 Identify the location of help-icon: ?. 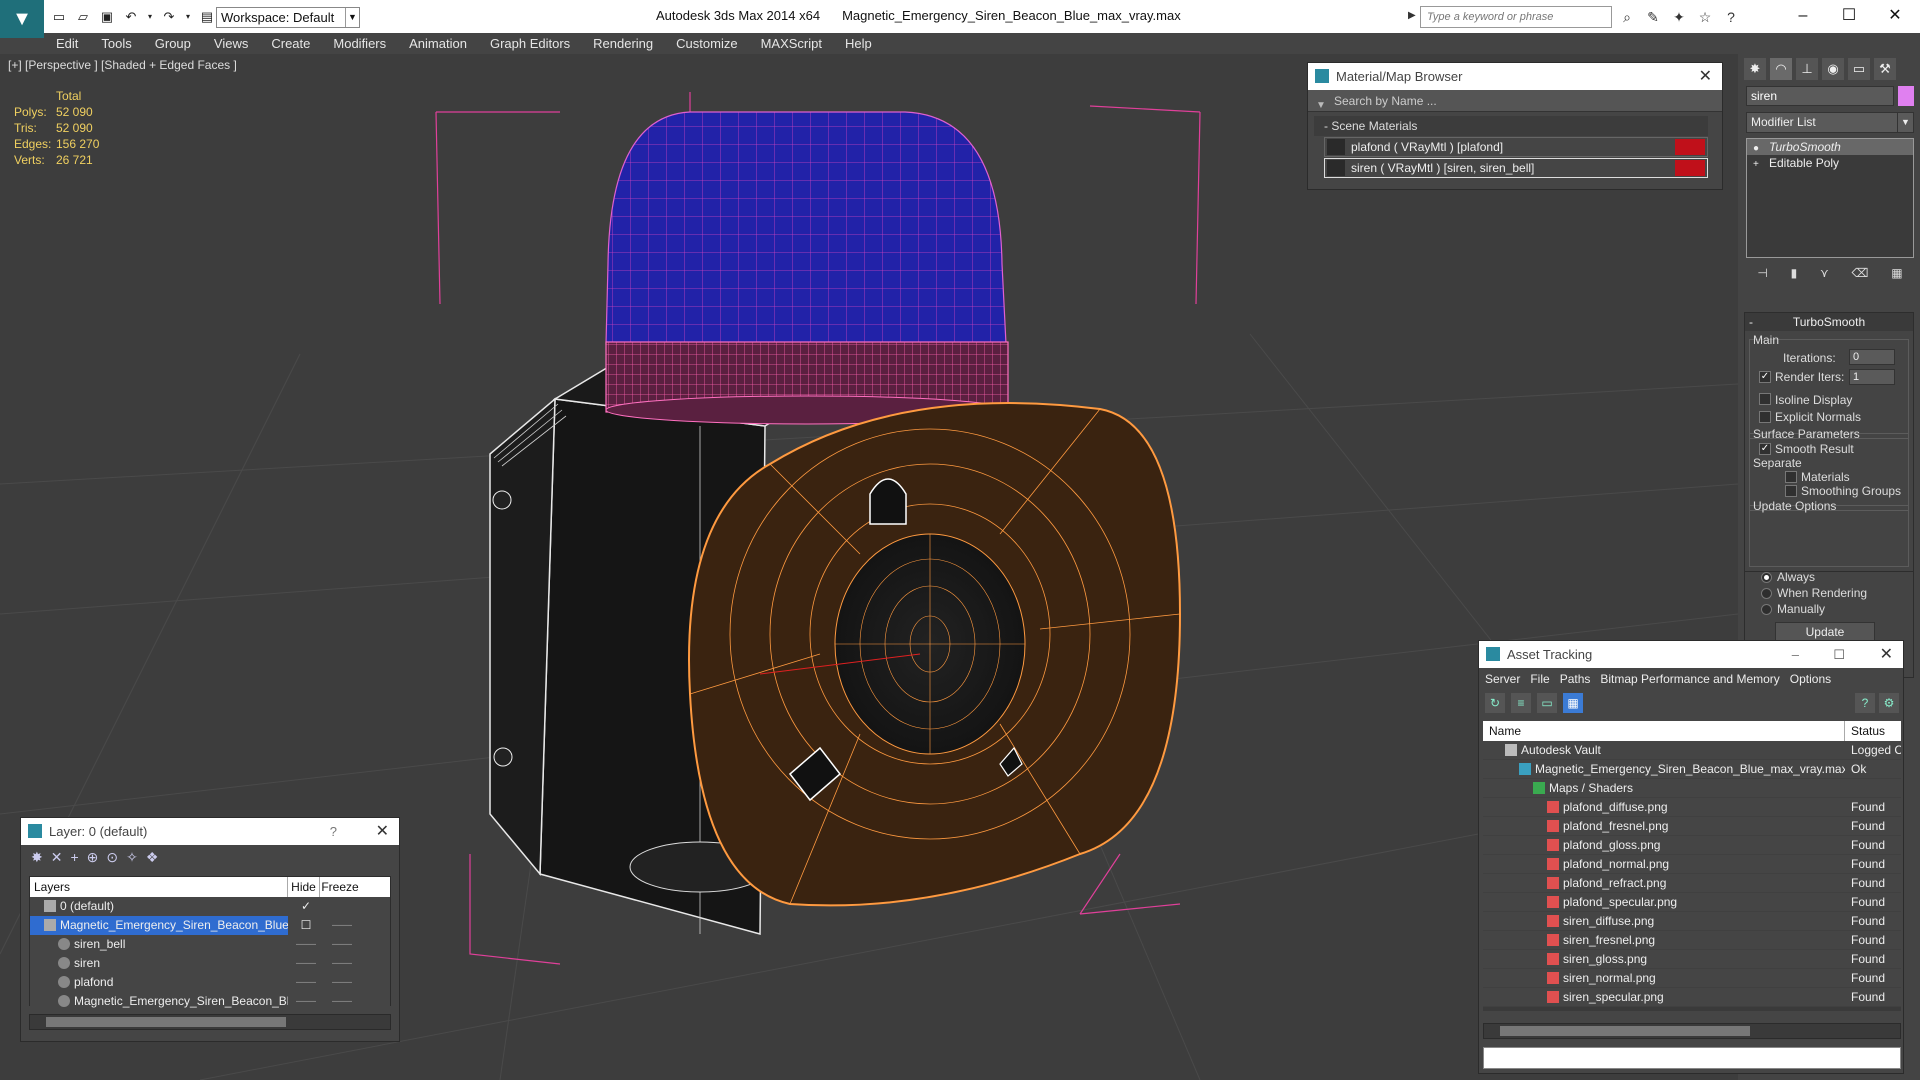
(1865, 703).